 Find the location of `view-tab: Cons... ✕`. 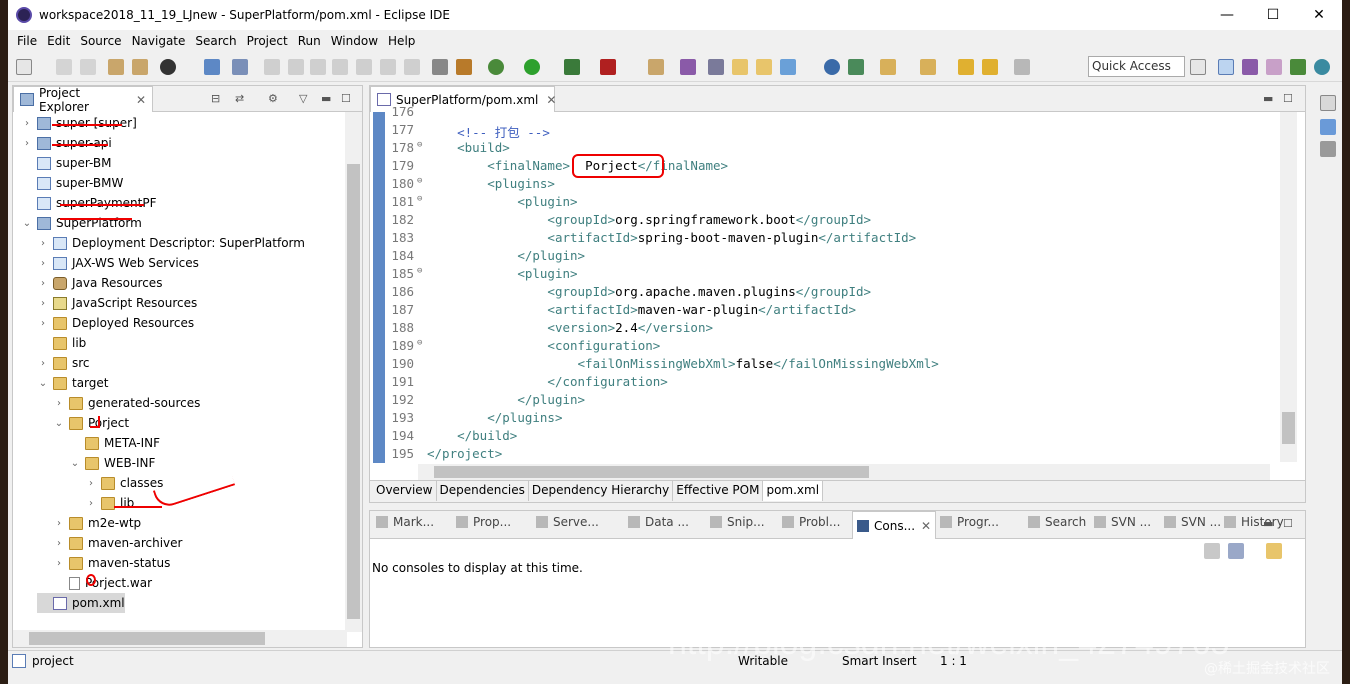

view-tab: Cons... ✕ is located at coordinates (894, 525).